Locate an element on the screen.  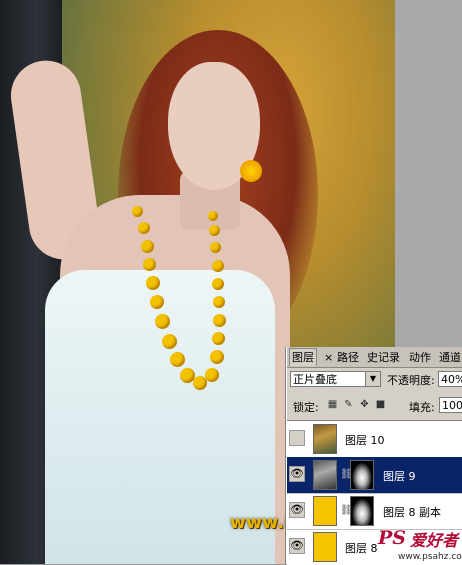
panel-tab-bar: 图层 × 路径 史记录 动作 通道 is located at coordinates (374, 357).